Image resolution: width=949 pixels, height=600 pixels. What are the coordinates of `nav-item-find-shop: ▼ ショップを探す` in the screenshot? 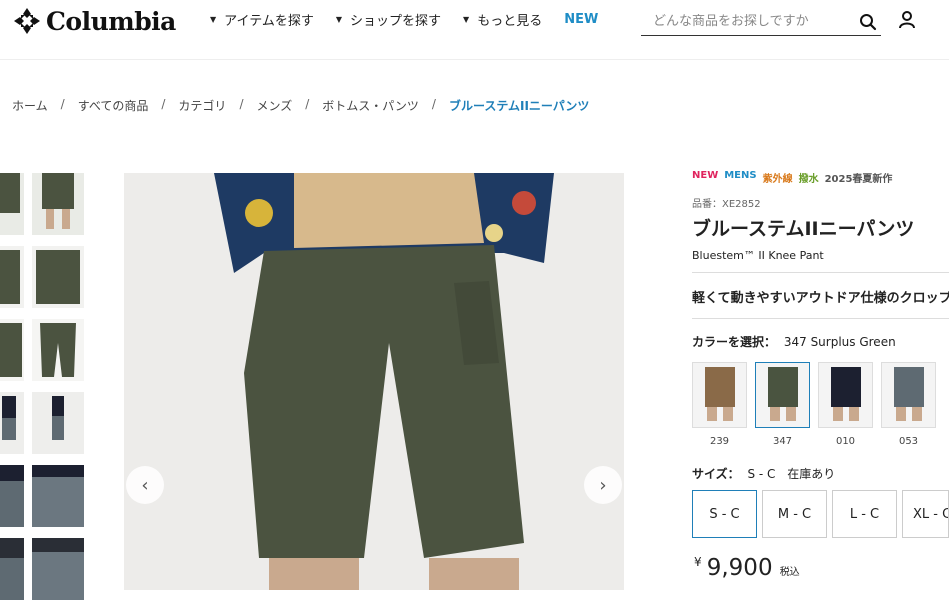 It's located at (388, 19).